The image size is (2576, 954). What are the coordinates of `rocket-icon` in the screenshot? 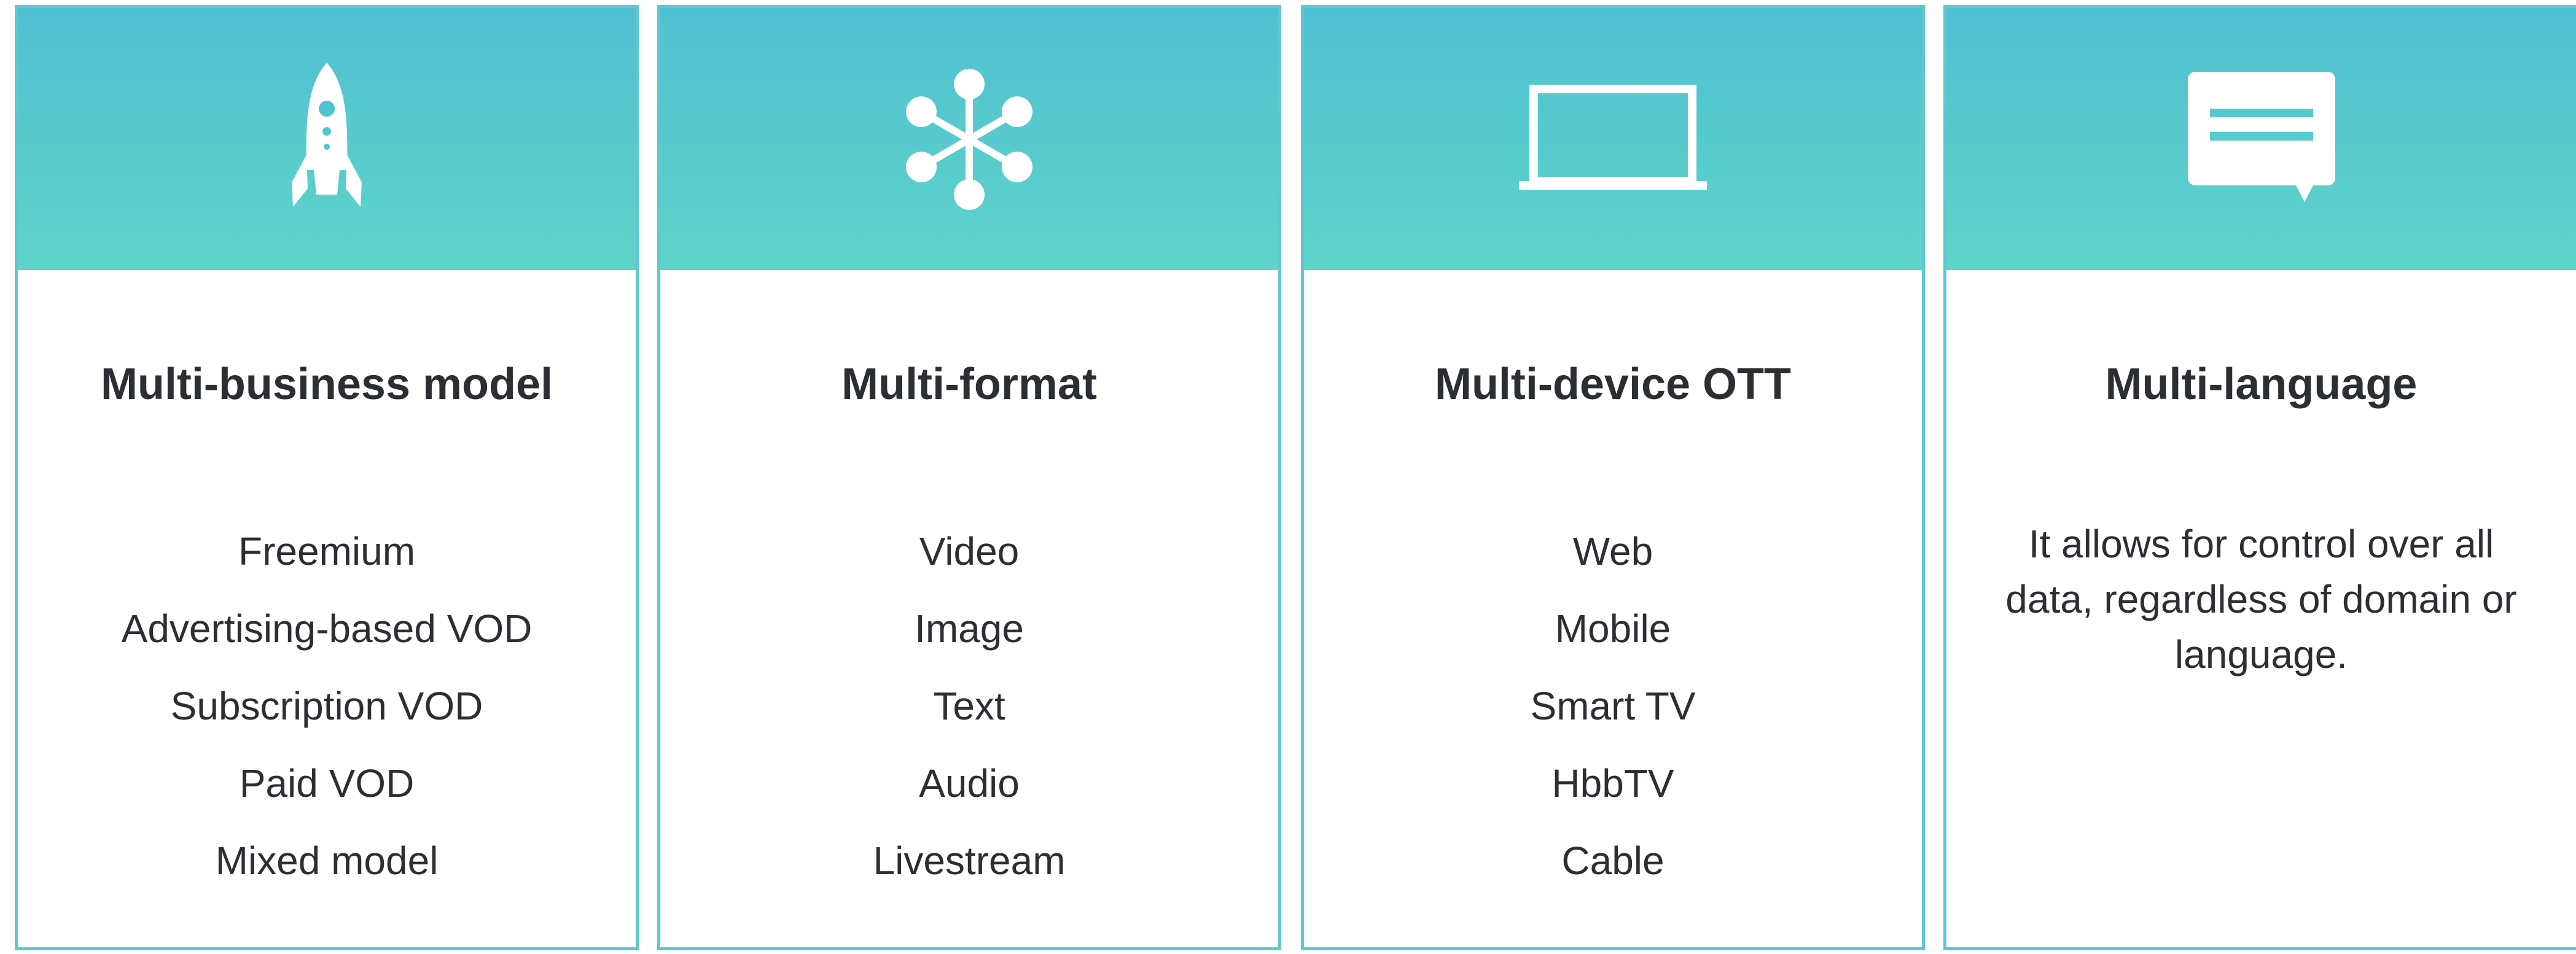 It's located at (327, 139).